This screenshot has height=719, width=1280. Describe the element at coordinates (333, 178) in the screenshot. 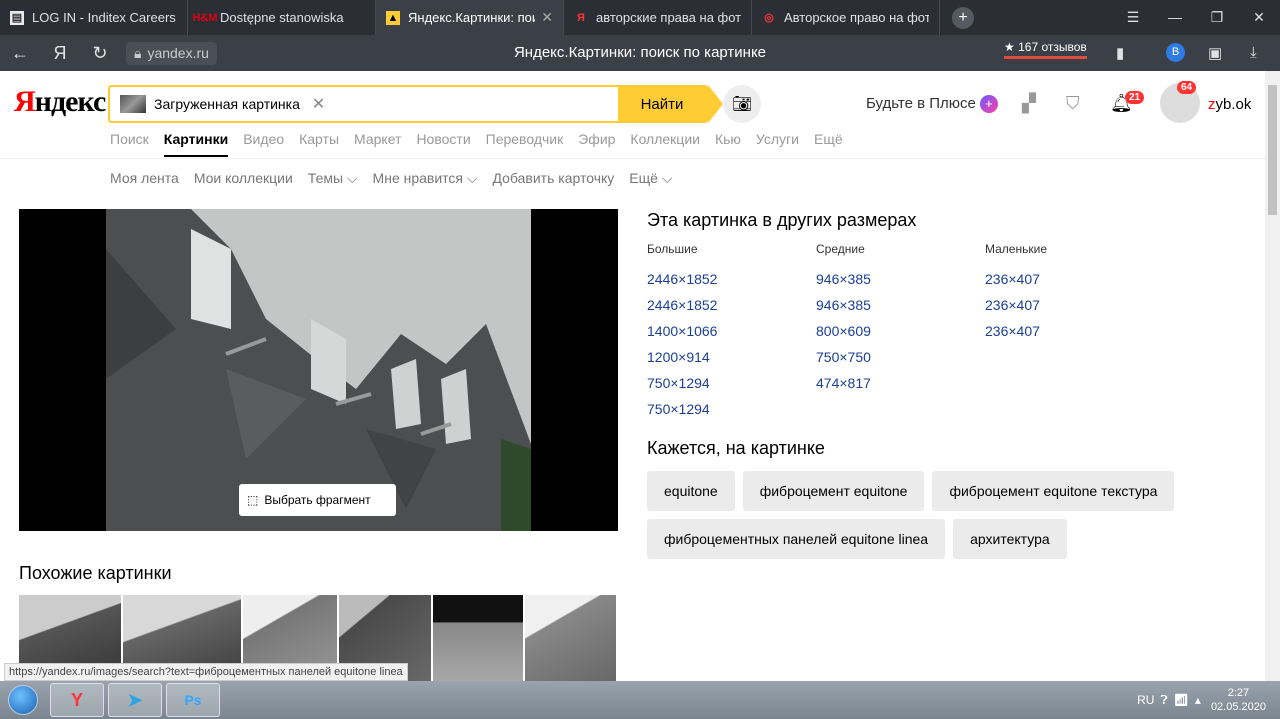

I see `subnav-themes: Темы ⌵` at that location.